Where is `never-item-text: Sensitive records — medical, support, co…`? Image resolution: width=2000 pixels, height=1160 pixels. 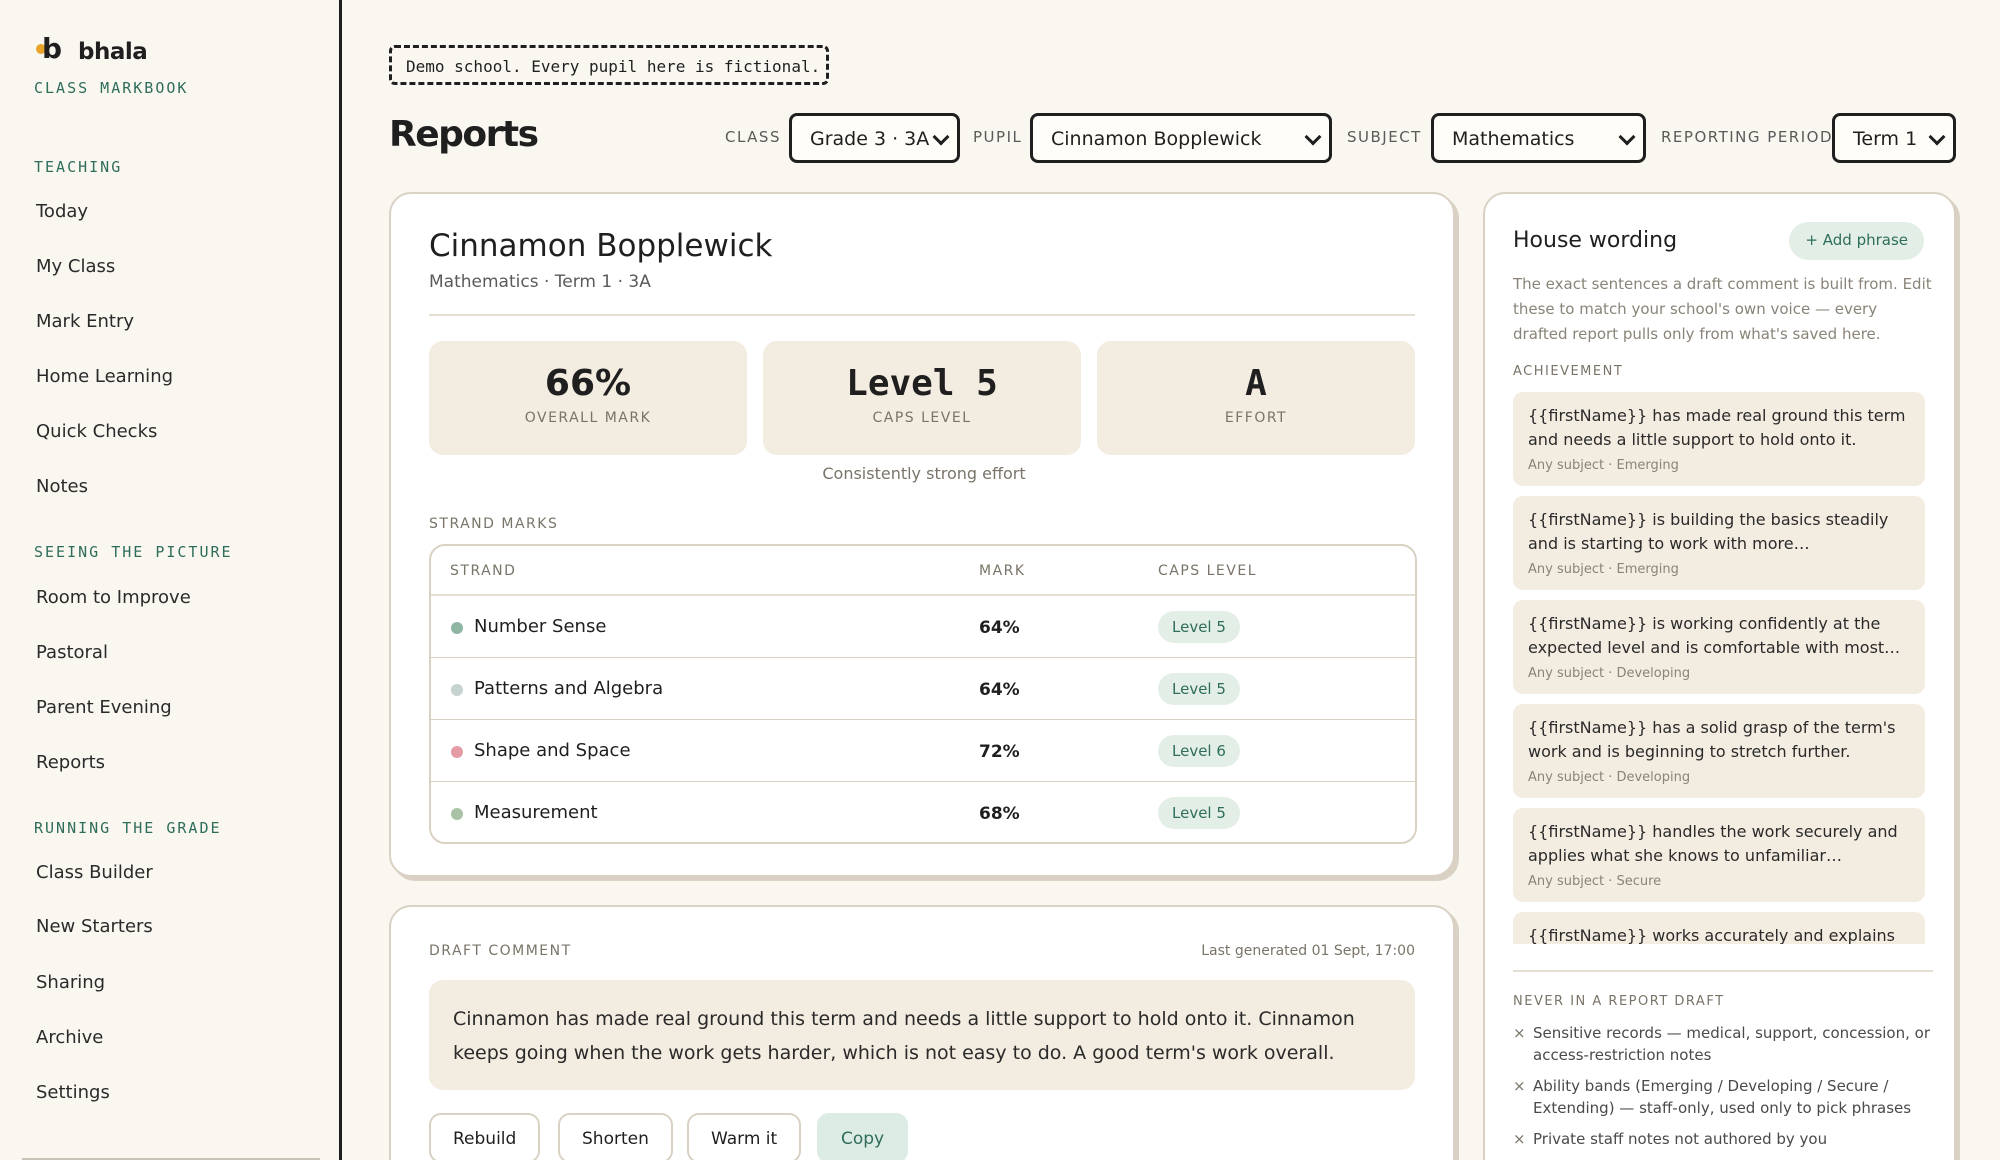 never-item-text: Sensitive records — medical, support, co… is located at coordinates (1731, 1044).